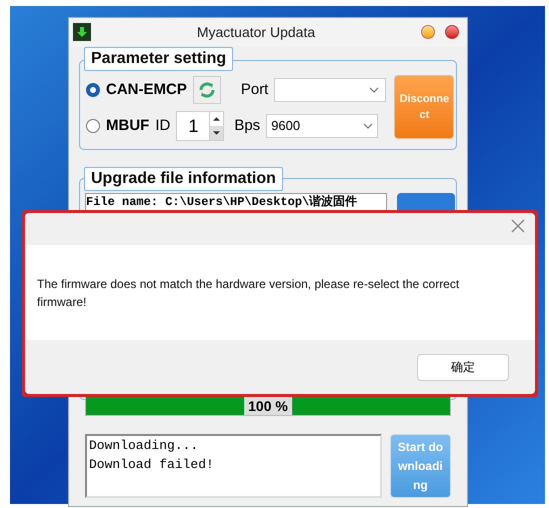  What do you see at coordinates (247, 126) in the screenshot?
I see `bps-label: Bps` at bounding box center [247, 126].